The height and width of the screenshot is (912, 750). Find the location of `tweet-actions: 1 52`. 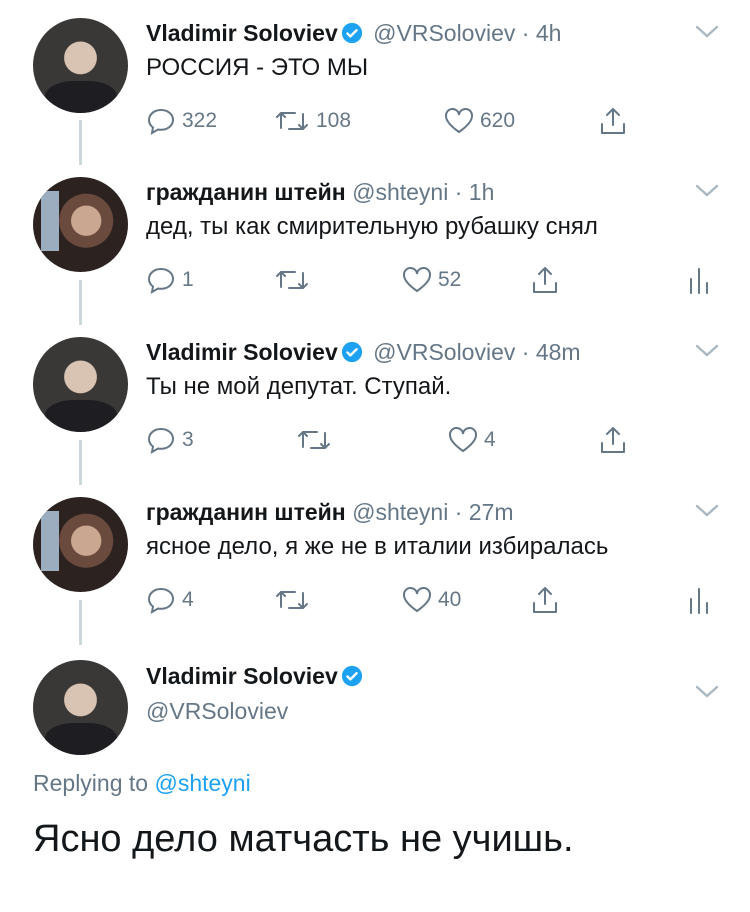

tweet-actions: 1 52 is located at coordinates (427, 280).